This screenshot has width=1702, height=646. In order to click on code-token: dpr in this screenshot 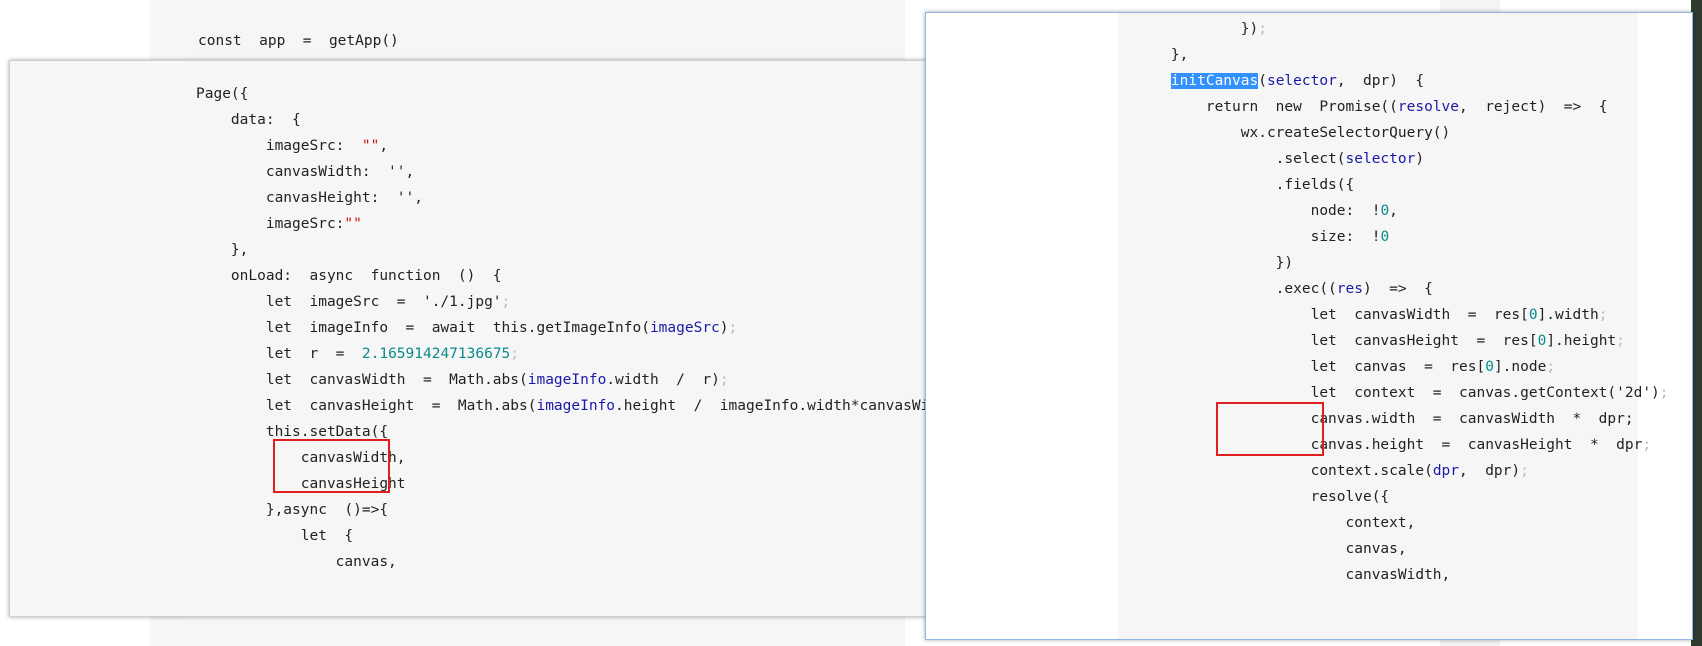, I will do `click(1446, 471)`.